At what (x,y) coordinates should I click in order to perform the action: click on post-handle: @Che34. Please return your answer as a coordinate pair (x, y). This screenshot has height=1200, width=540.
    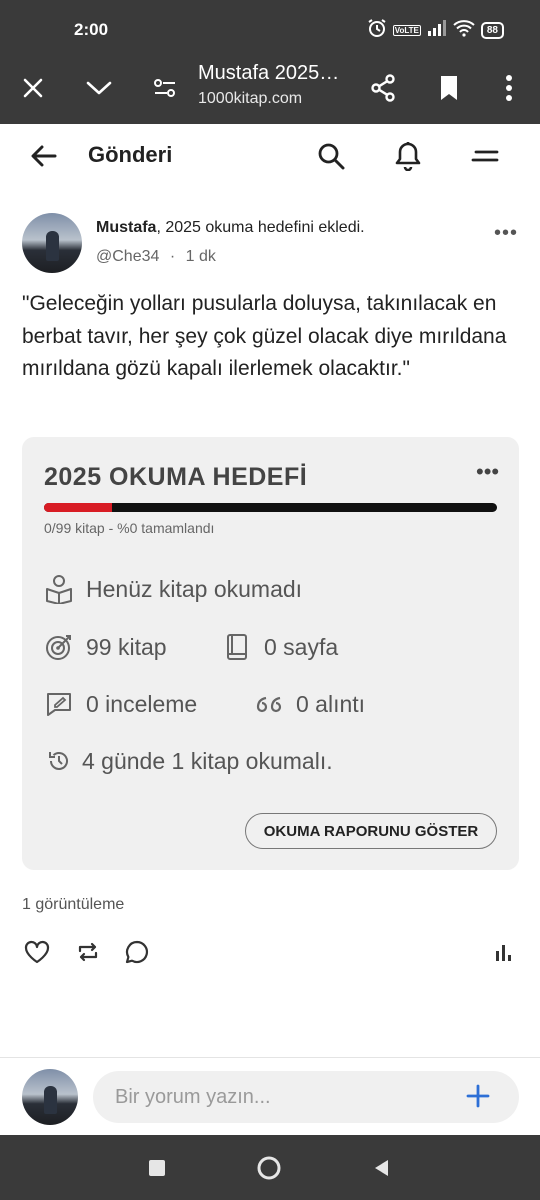
    Looking at the image, I should click on (127, 256).